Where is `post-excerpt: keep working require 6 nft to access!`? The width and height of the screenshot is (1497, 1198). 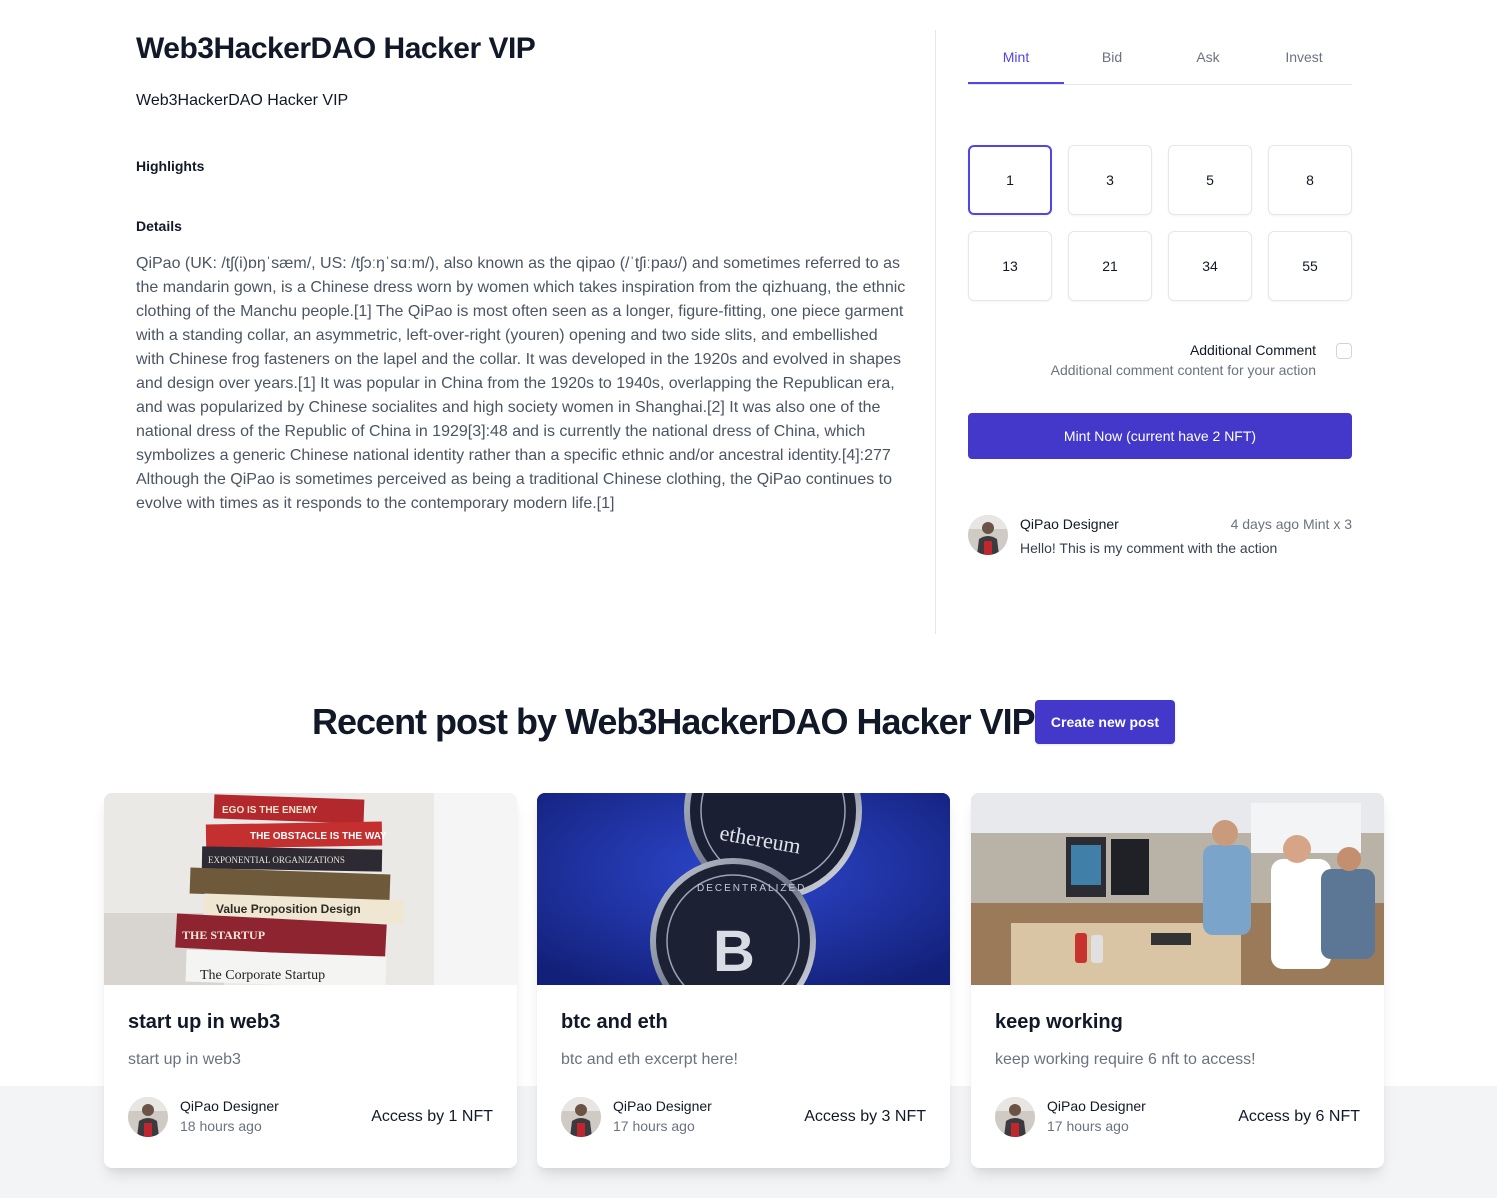 post-excerpt: keep working require 6 nft to access! is located at coordinates (1125, 1059).